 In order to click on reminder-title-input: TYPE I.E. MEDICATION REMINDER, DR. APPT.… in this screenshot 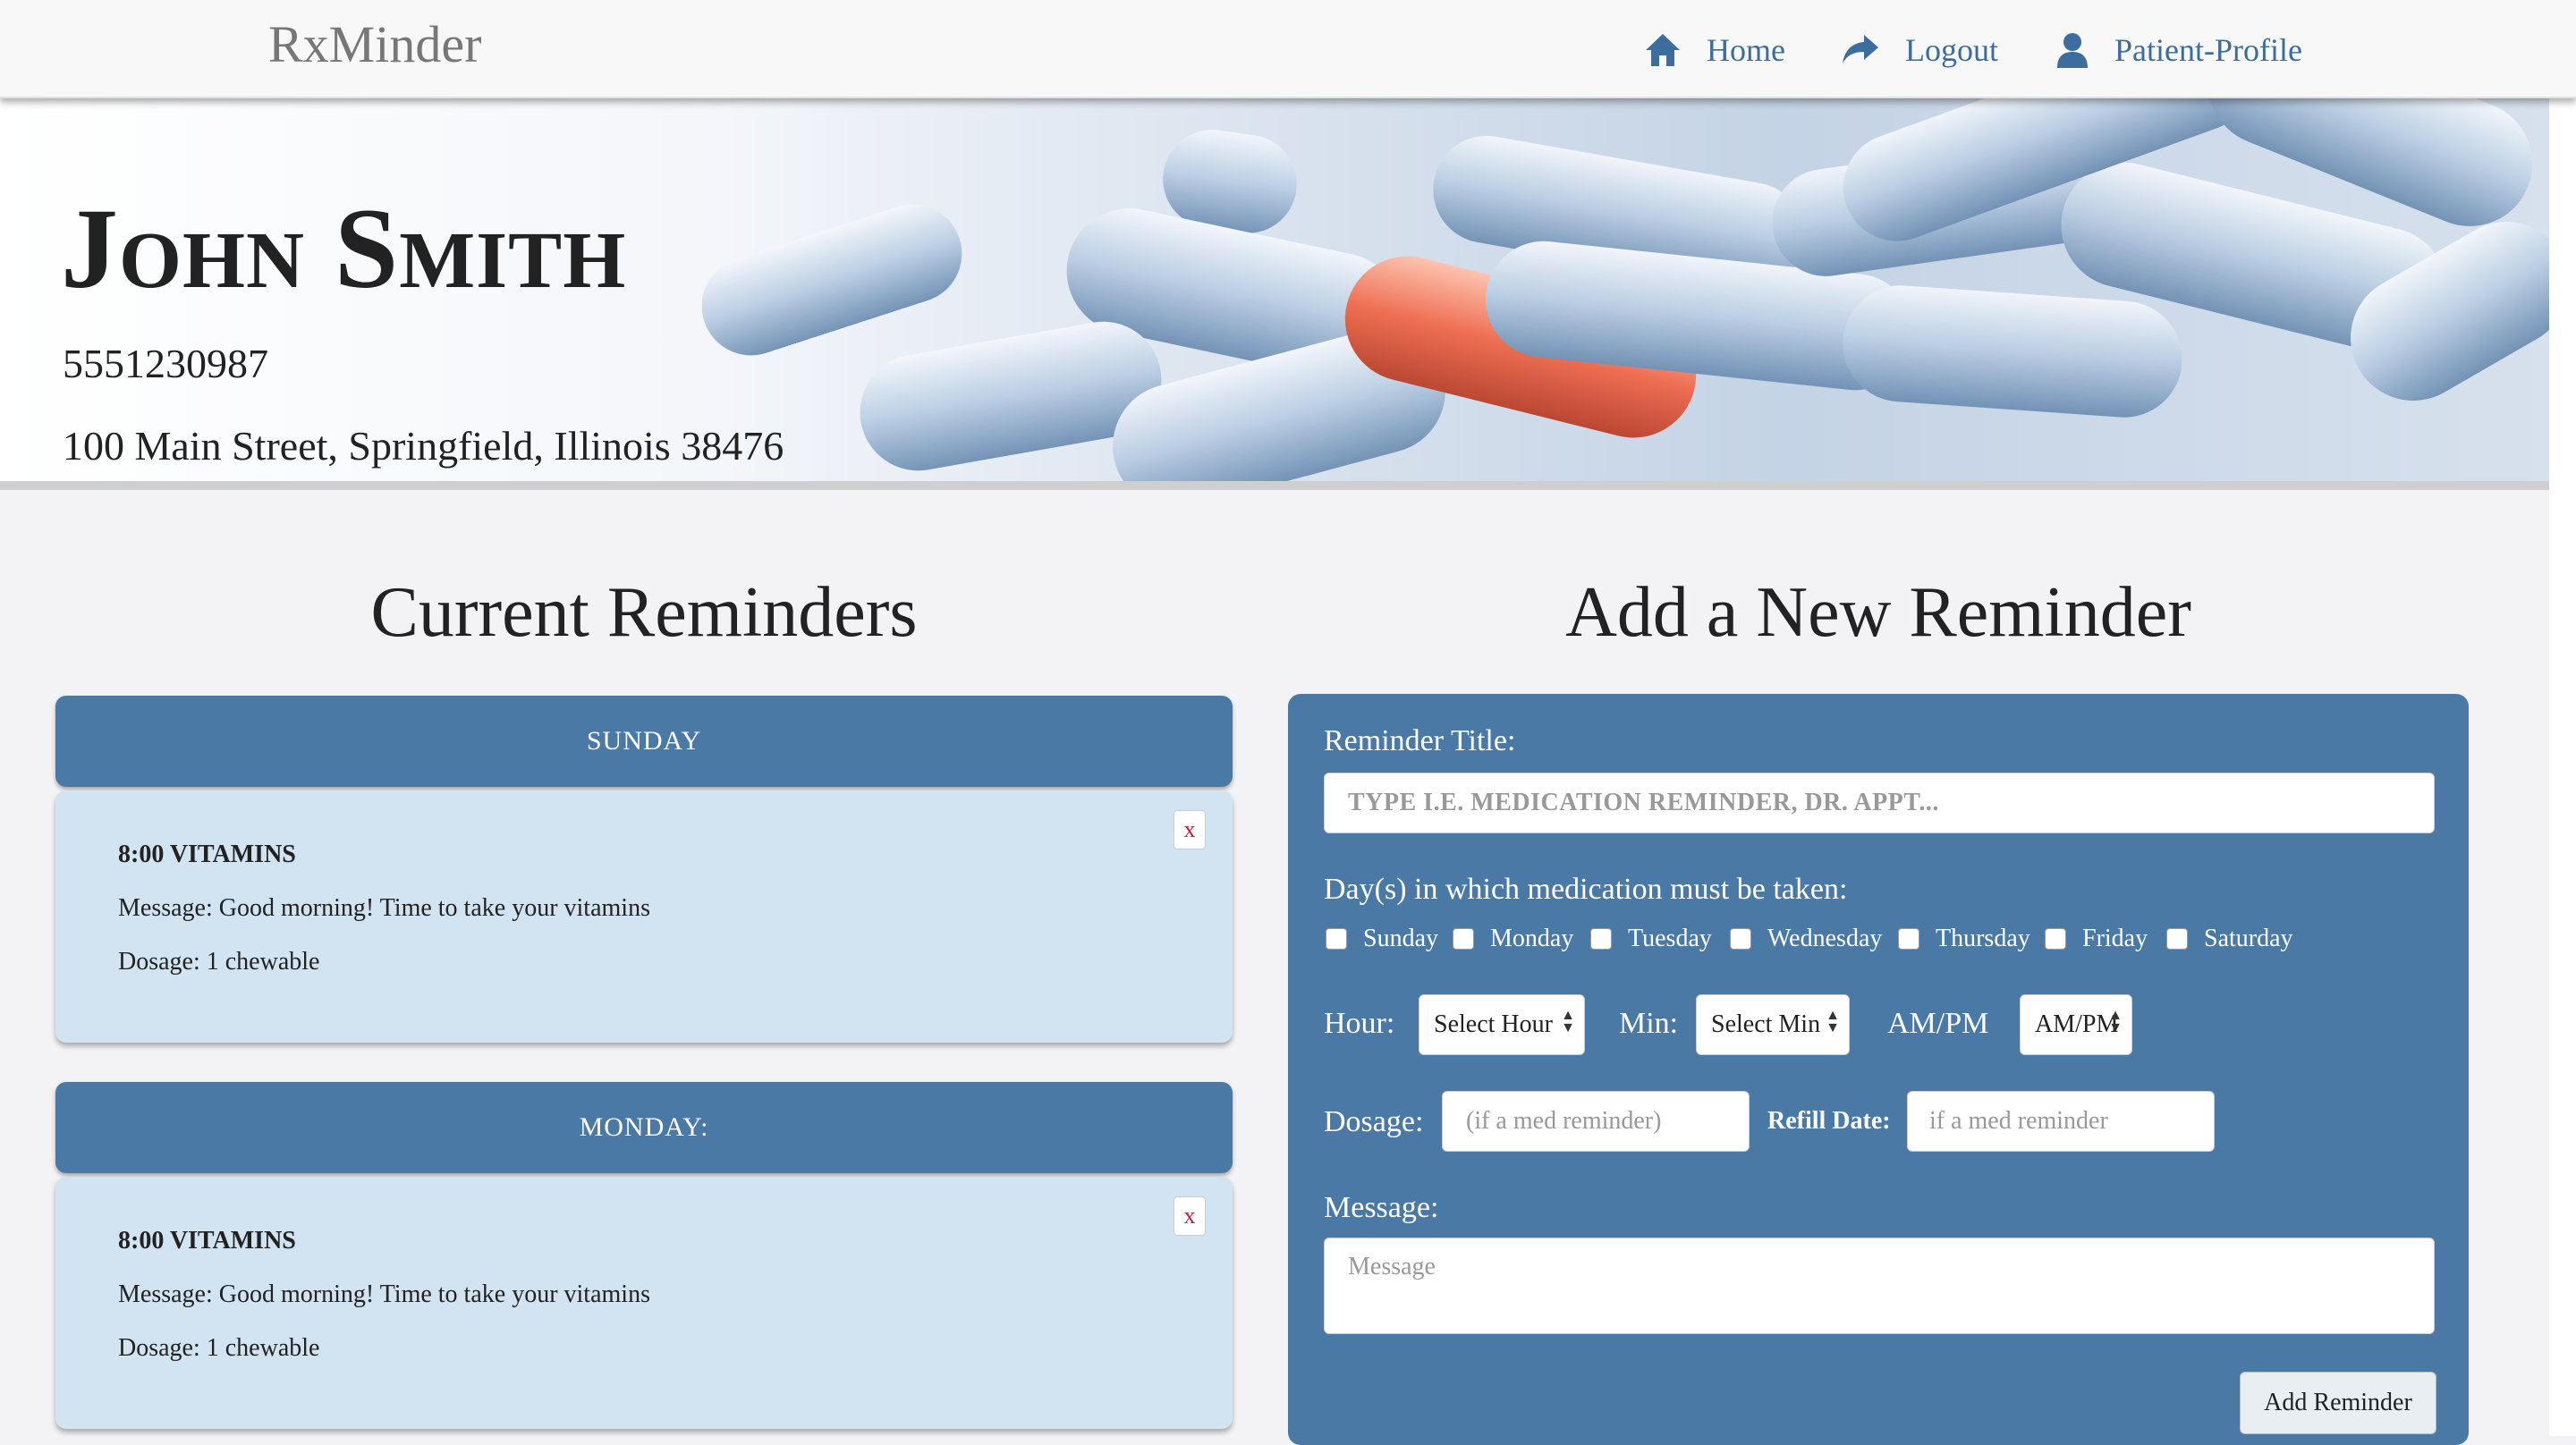, I will do `click(1879, 803)`.